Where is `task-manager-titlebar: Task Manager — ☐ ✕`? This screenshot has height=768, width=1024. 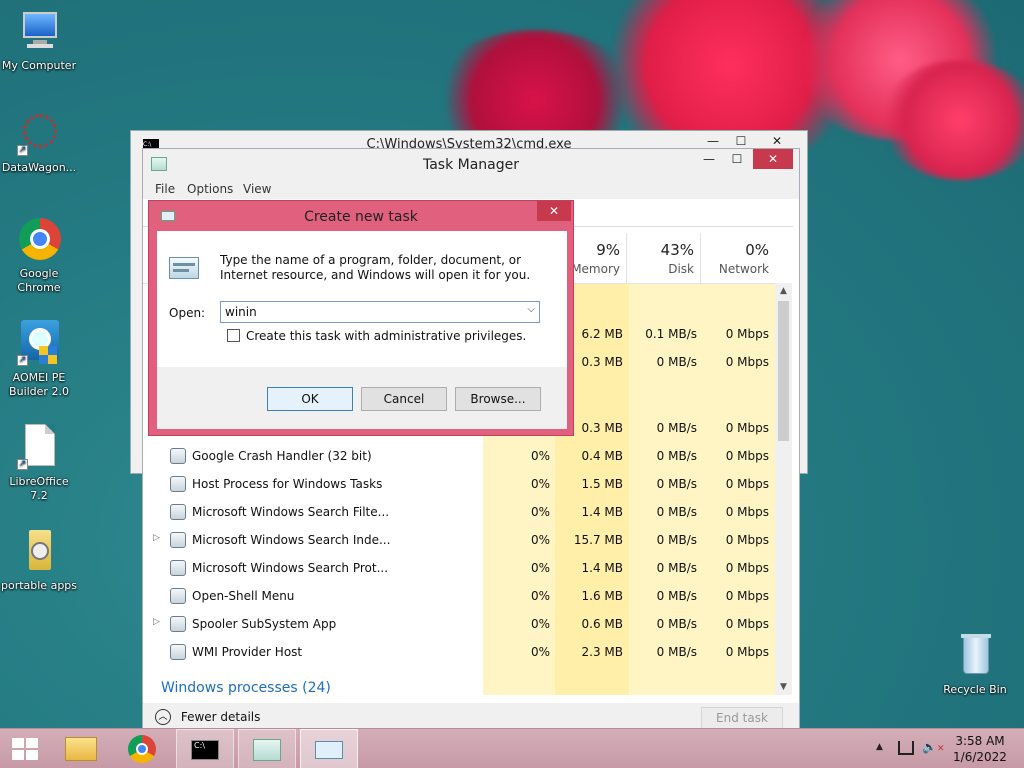 task-manager-titlebar: Task Manager — ☐ ✕ is located at coordinates (471, 164).